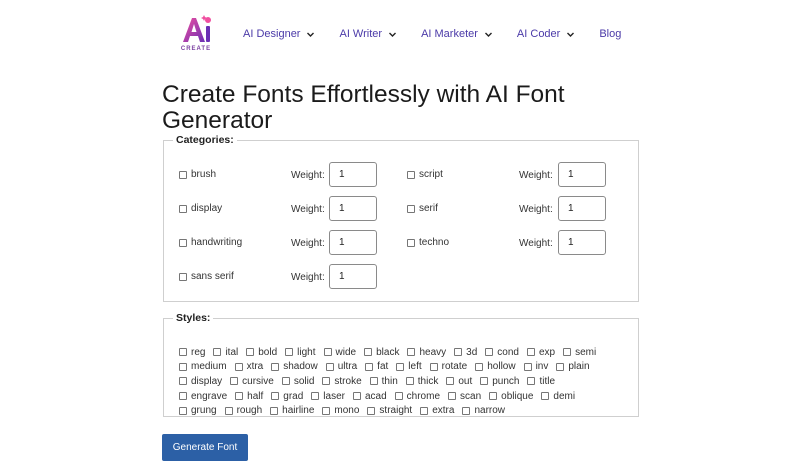  Describe the element at coordinates (225, 352) in the screenshot. I see `style-option-ital: ital` at that location.